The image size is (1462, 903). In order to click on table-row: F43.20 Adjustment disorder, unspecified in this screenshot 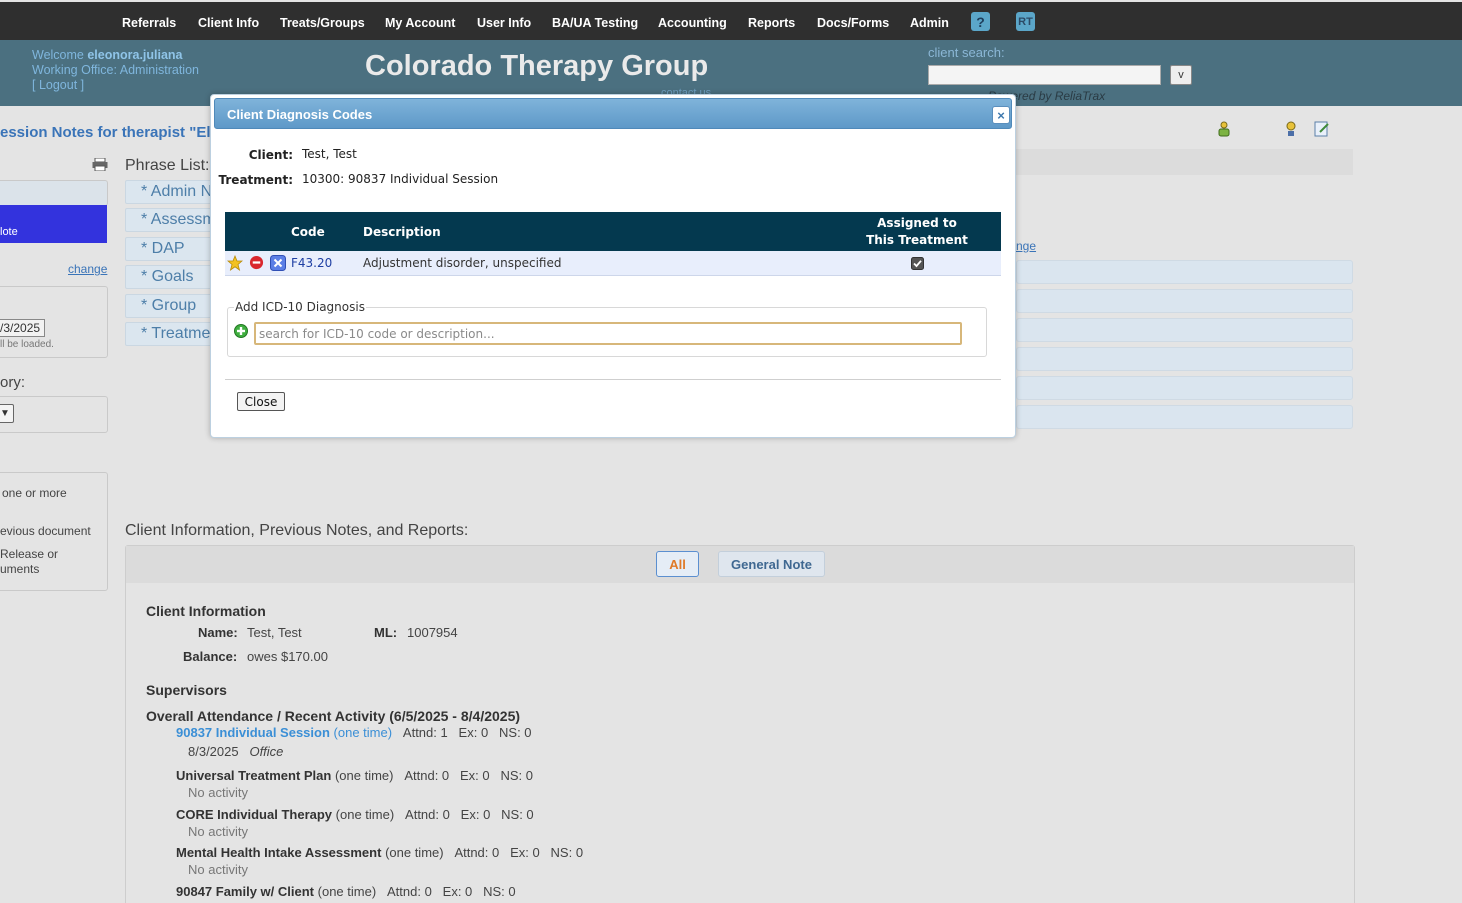, I will do `click(613, 263)`.